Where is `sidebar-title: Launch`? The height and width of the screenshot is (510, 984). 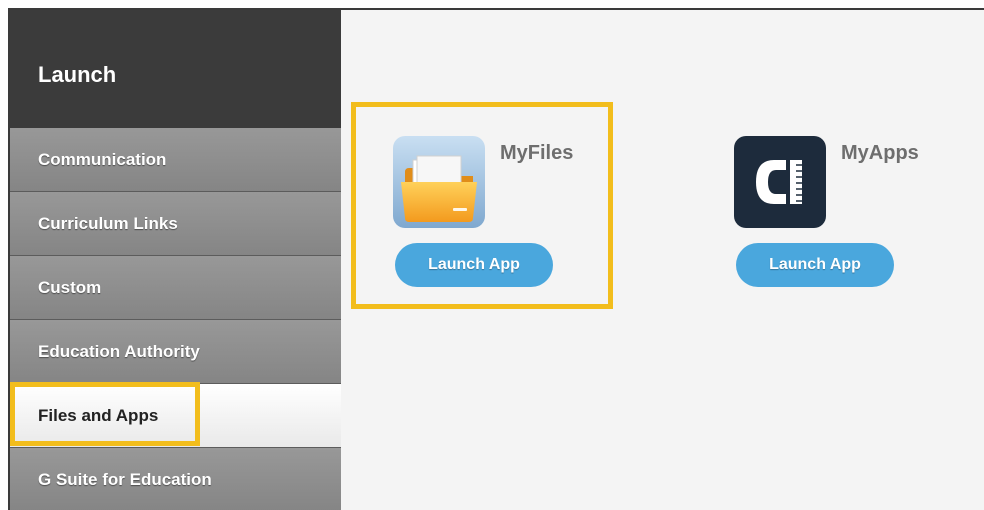
sidebar-title: Launch is located at coordinates (77, 74).